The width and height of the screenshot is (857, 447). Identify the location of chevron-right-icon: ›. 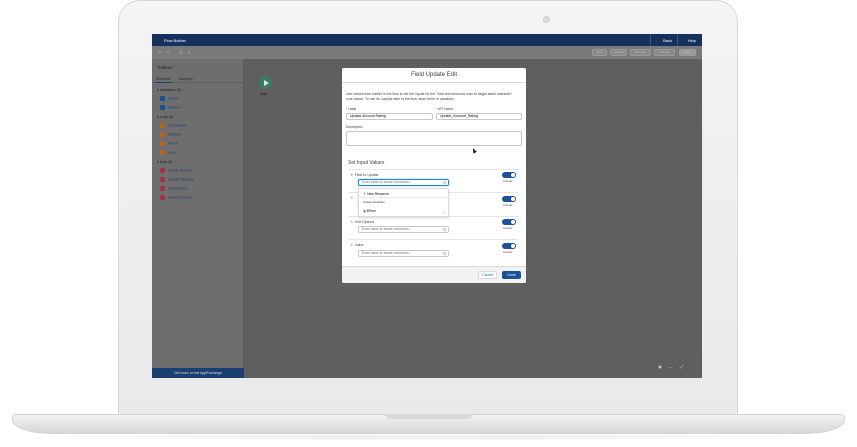
(443, 212).